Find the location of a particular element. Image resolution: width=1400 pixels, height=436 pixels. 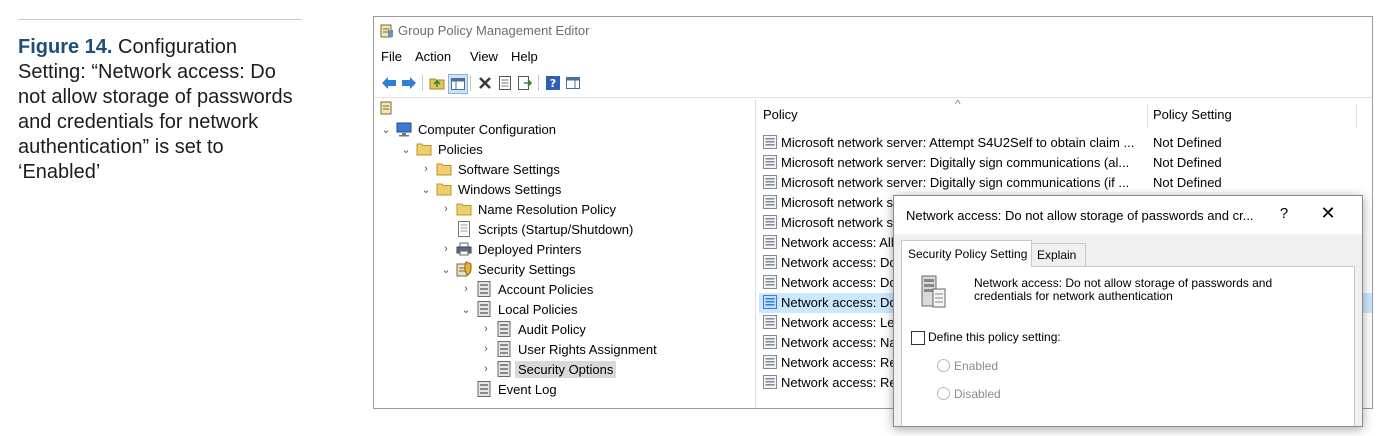

tree-item-label: Software Settings is located at coordinates (509, 169).